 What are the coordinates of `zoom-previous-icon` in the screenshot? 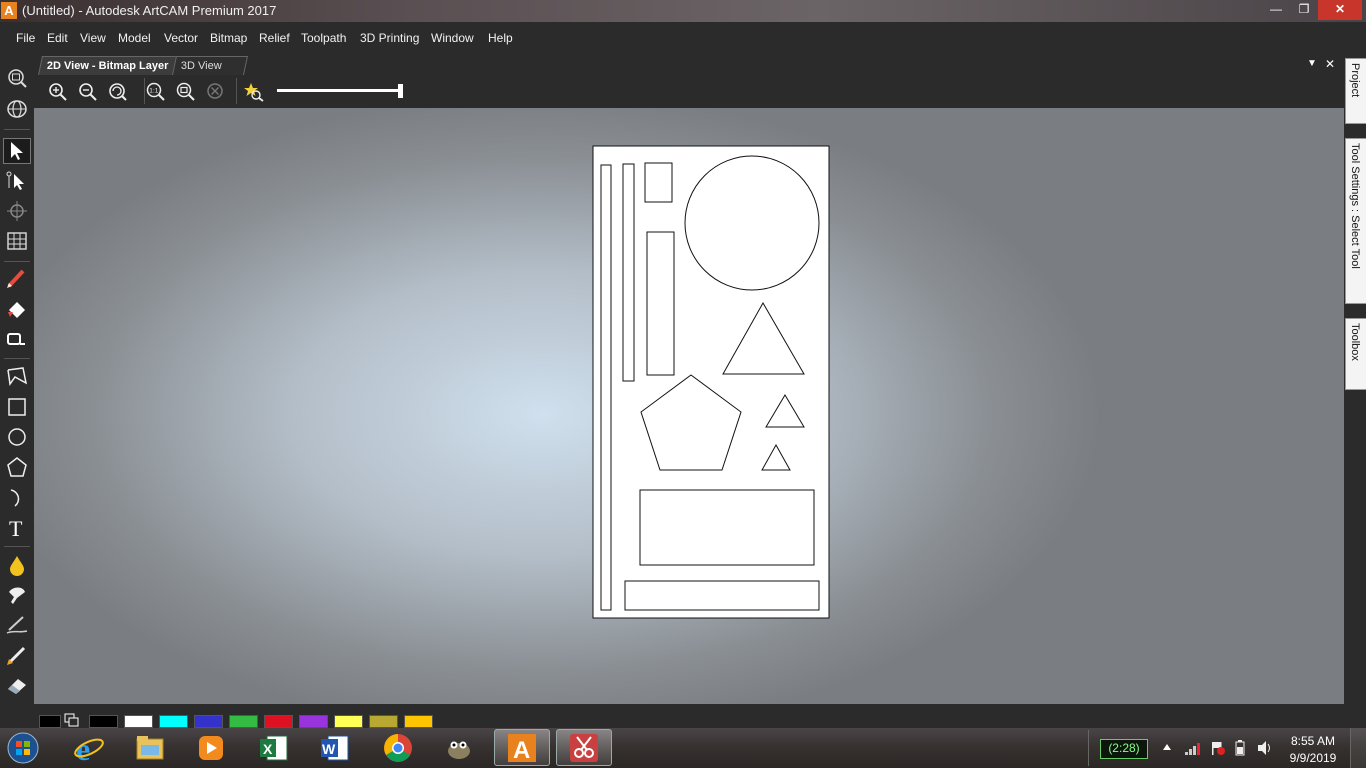 It's located at (118, 92).